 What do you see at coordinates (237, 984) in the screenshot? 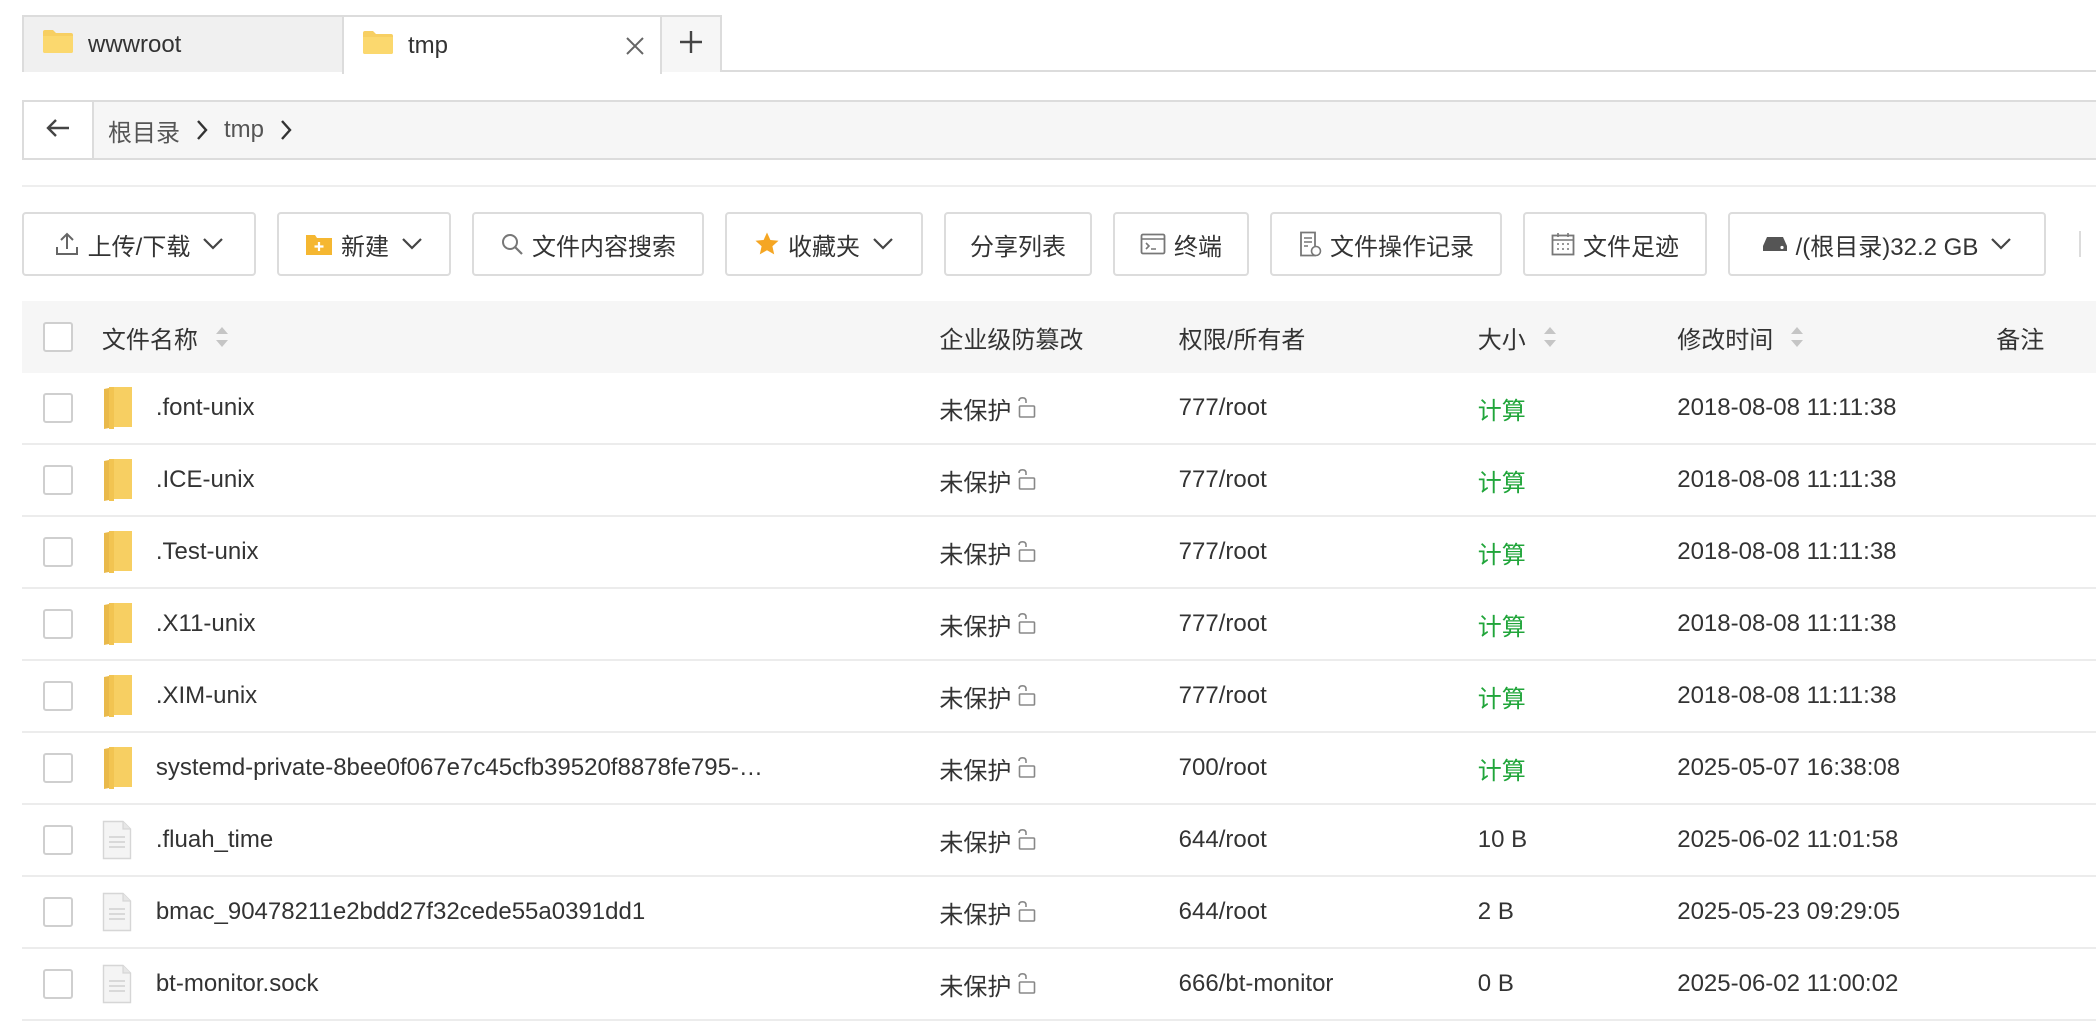
I see `file-name: bt-monitor.sock` at bounding box center [237, 984].